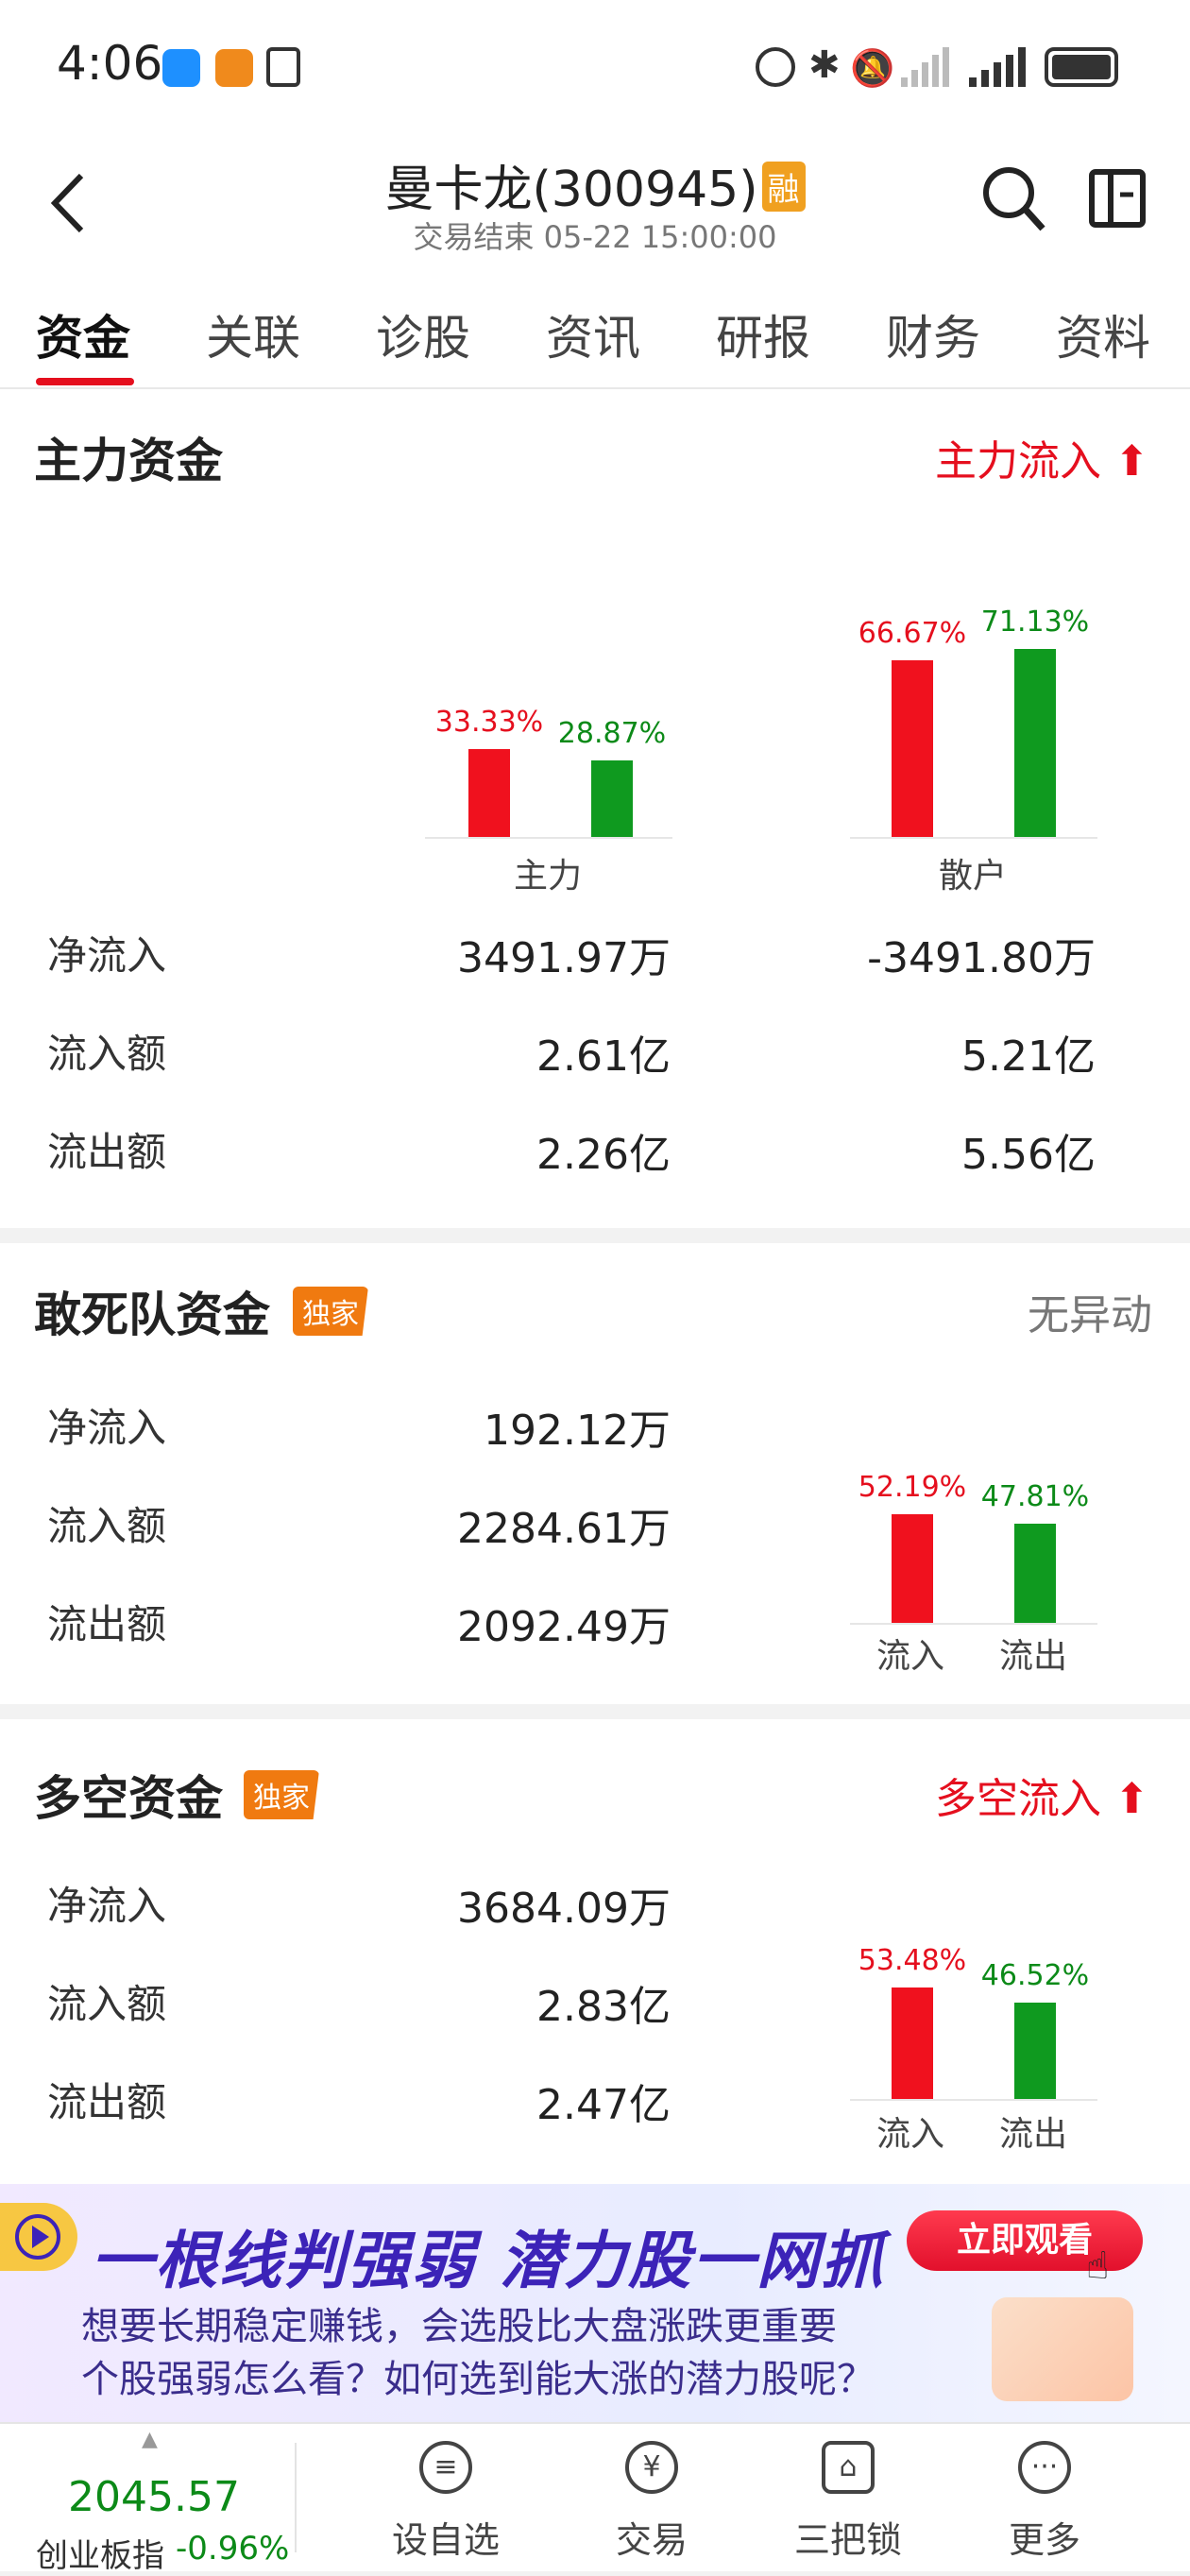  I want to click on main-inflow: 2.61亿, so click(603, 1056).